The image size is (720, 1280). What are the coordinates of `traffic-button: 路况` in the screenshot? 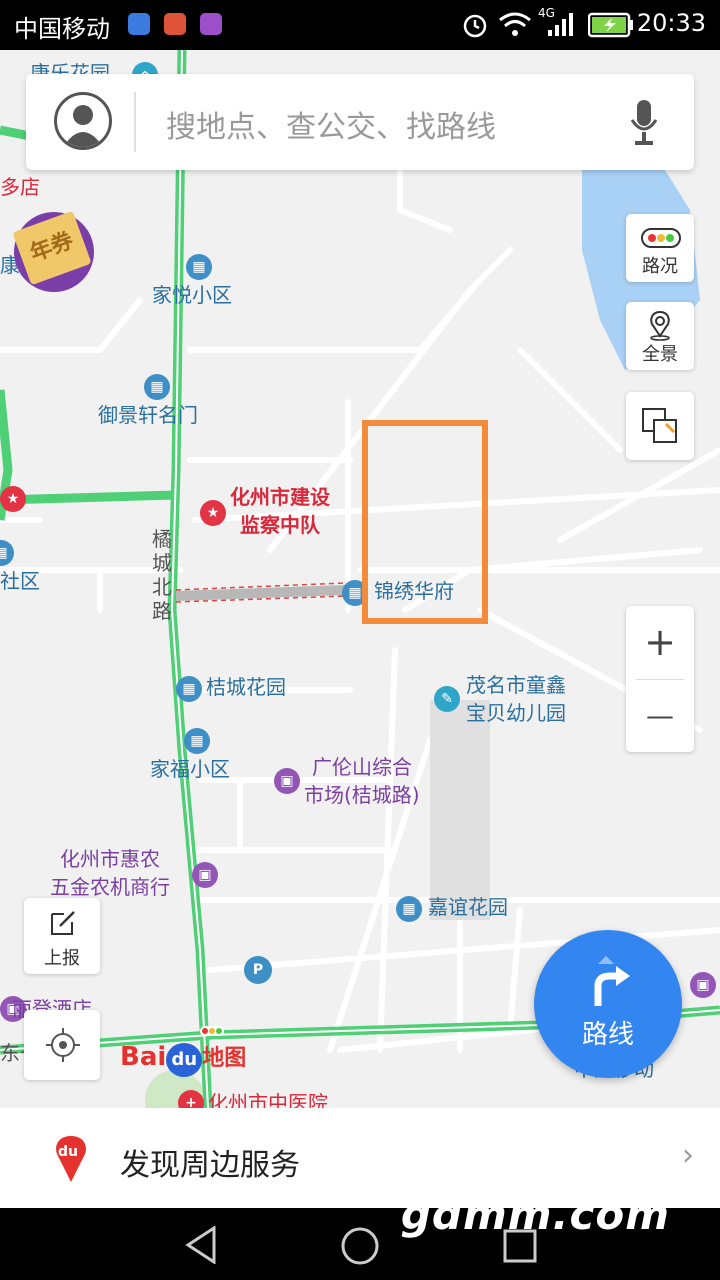 It's located at (660, 248).